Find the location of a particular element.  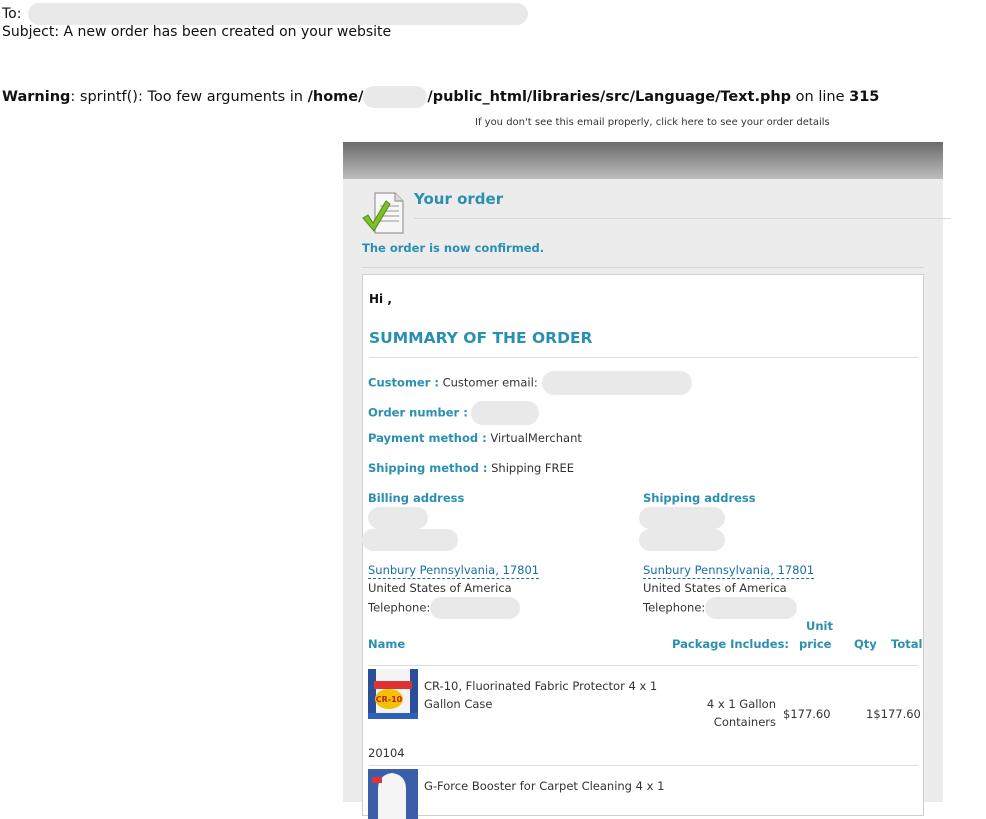

col-total: Total is located at coordinates (907, 644).